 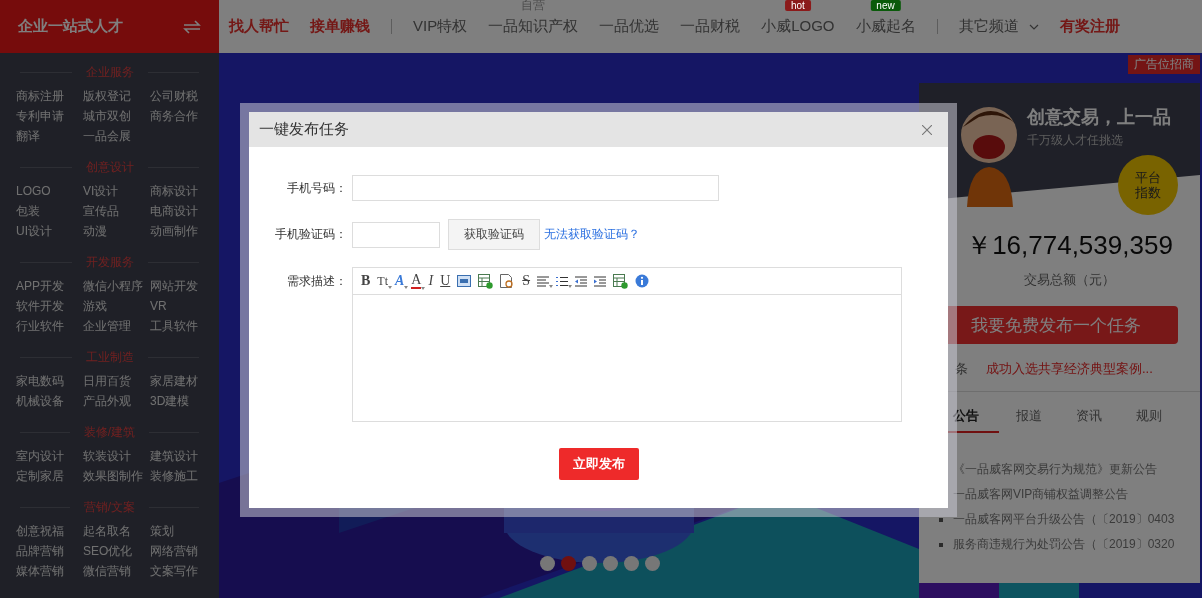 I want to click on phone-input, so click(x=535, y=188).